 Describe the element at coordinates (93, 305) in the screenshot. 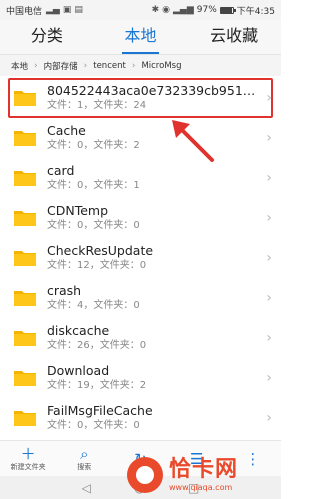

I see `file-meta: 文件：4，文件夹：0` at that location.